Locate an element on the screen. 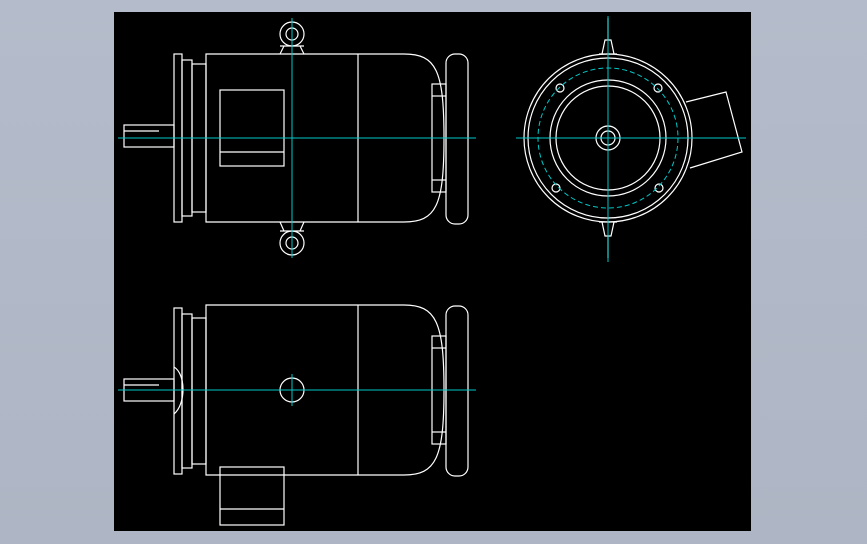  flange is located at coordinates (190, 391).